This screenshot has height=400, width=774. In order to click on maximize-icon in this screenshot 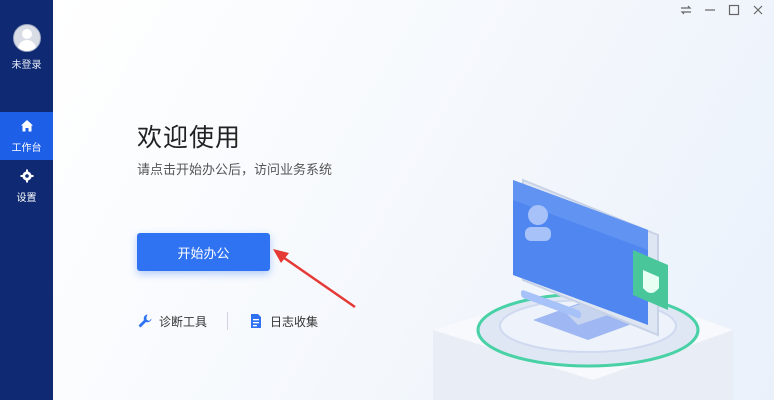, I will do `click(734, 12)`.